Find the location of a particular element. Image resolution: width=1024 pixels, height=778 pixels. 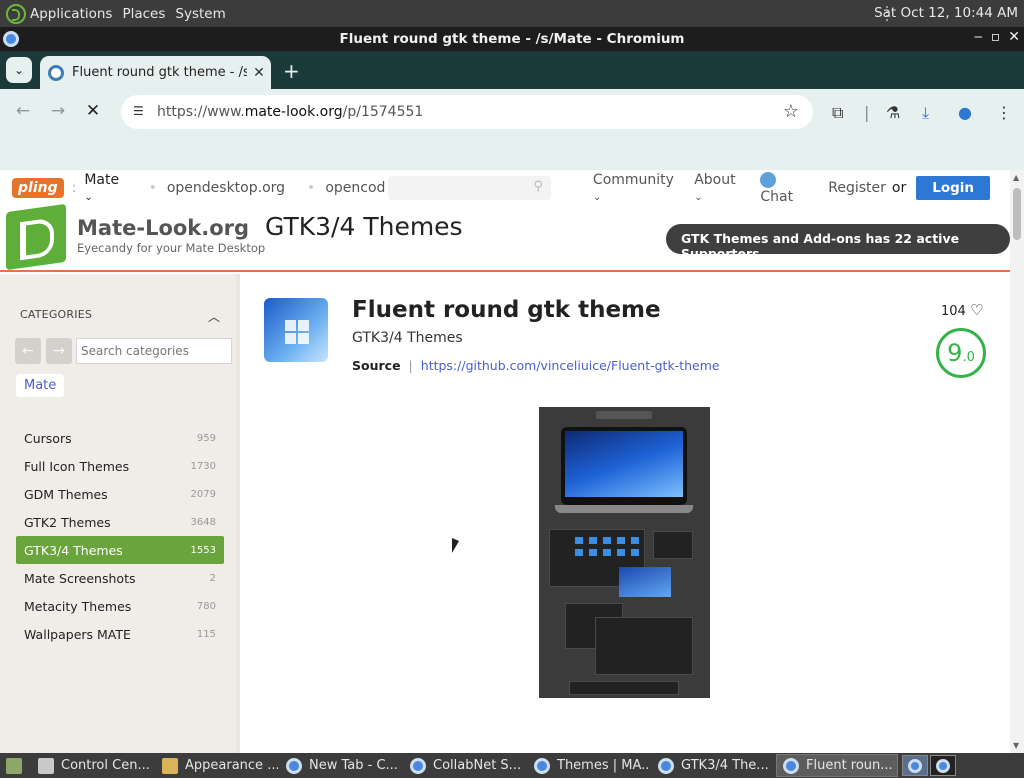

new-tab-icon: + is located at coordinates (291, 71).